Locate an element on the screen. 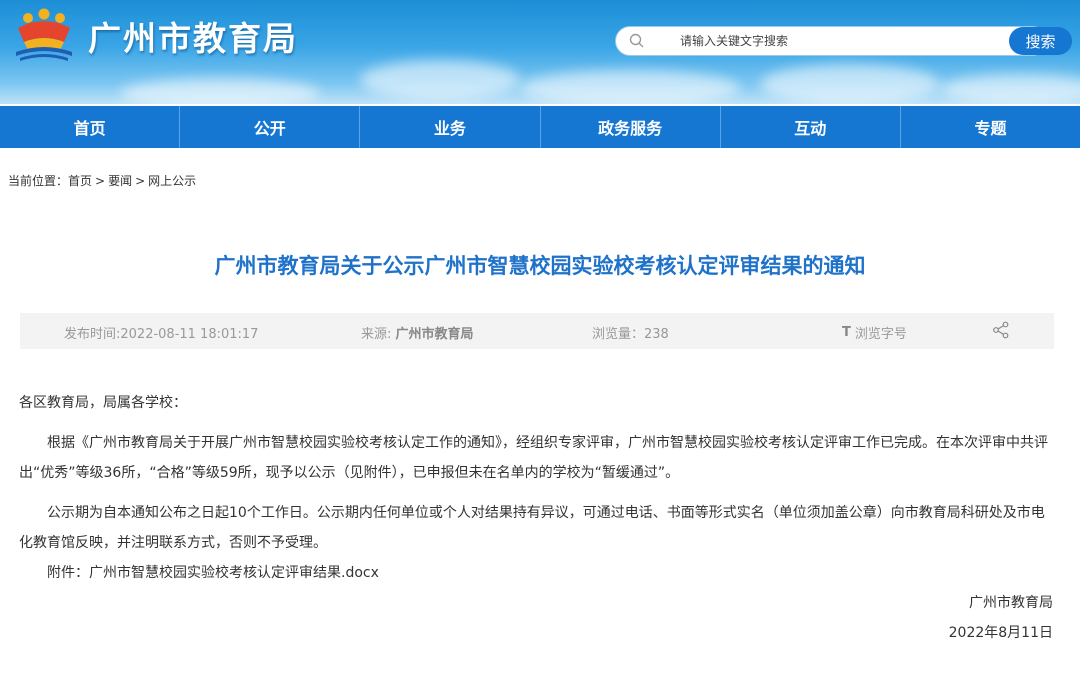  breadcrumb-prefix: 当前位置： is located at coordinates (38, 181).